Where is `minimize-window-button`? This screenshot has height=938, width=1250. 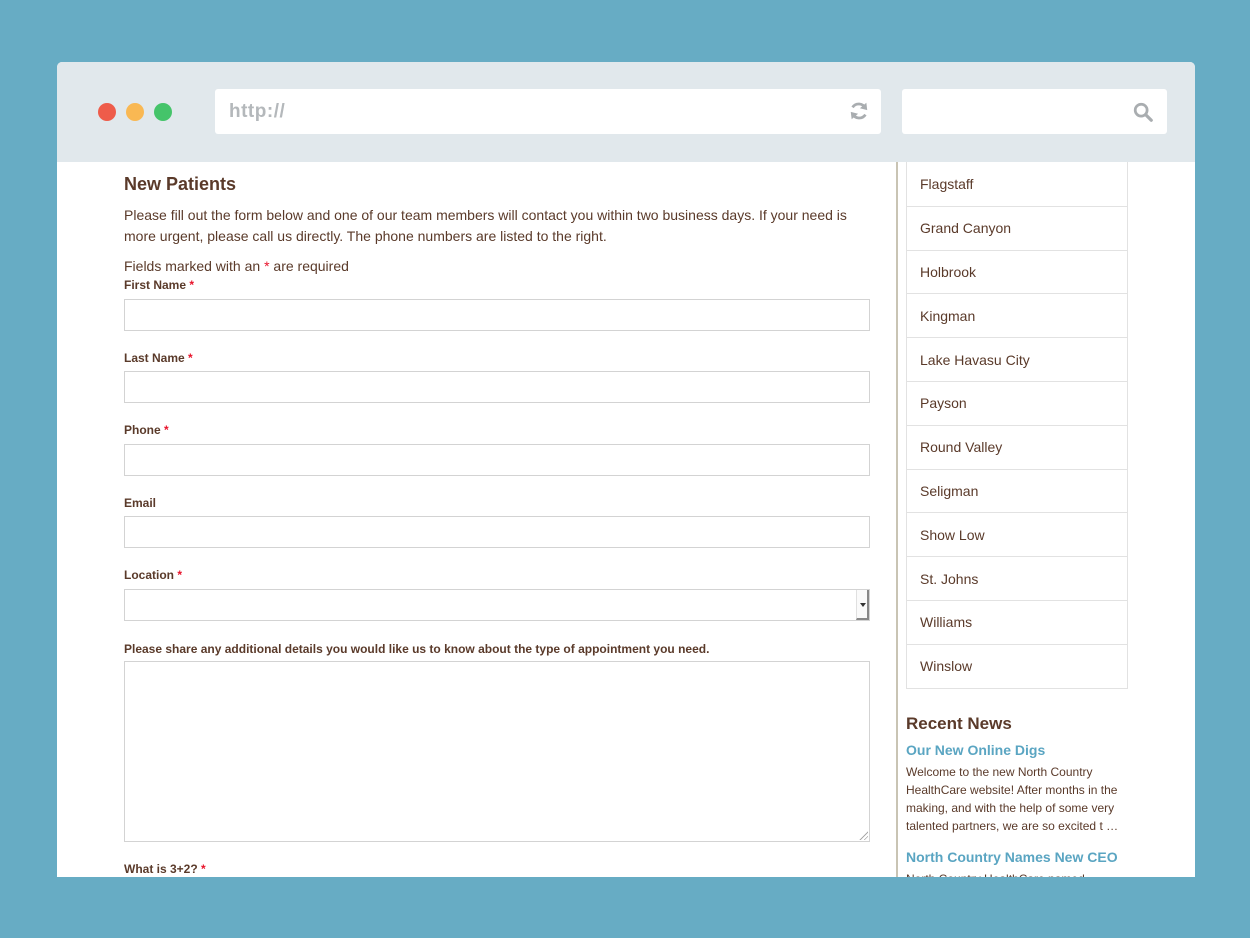
minimize-window-button is located at coordinates (135, 112).